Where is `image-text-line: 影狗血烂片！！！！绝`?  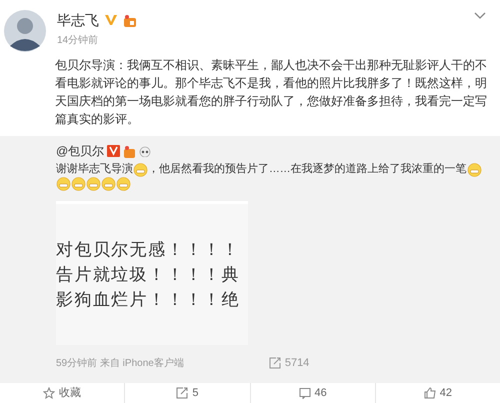
image-text-line: 影狗血烂片！！！！绝 is located at coordinates (148, 300).